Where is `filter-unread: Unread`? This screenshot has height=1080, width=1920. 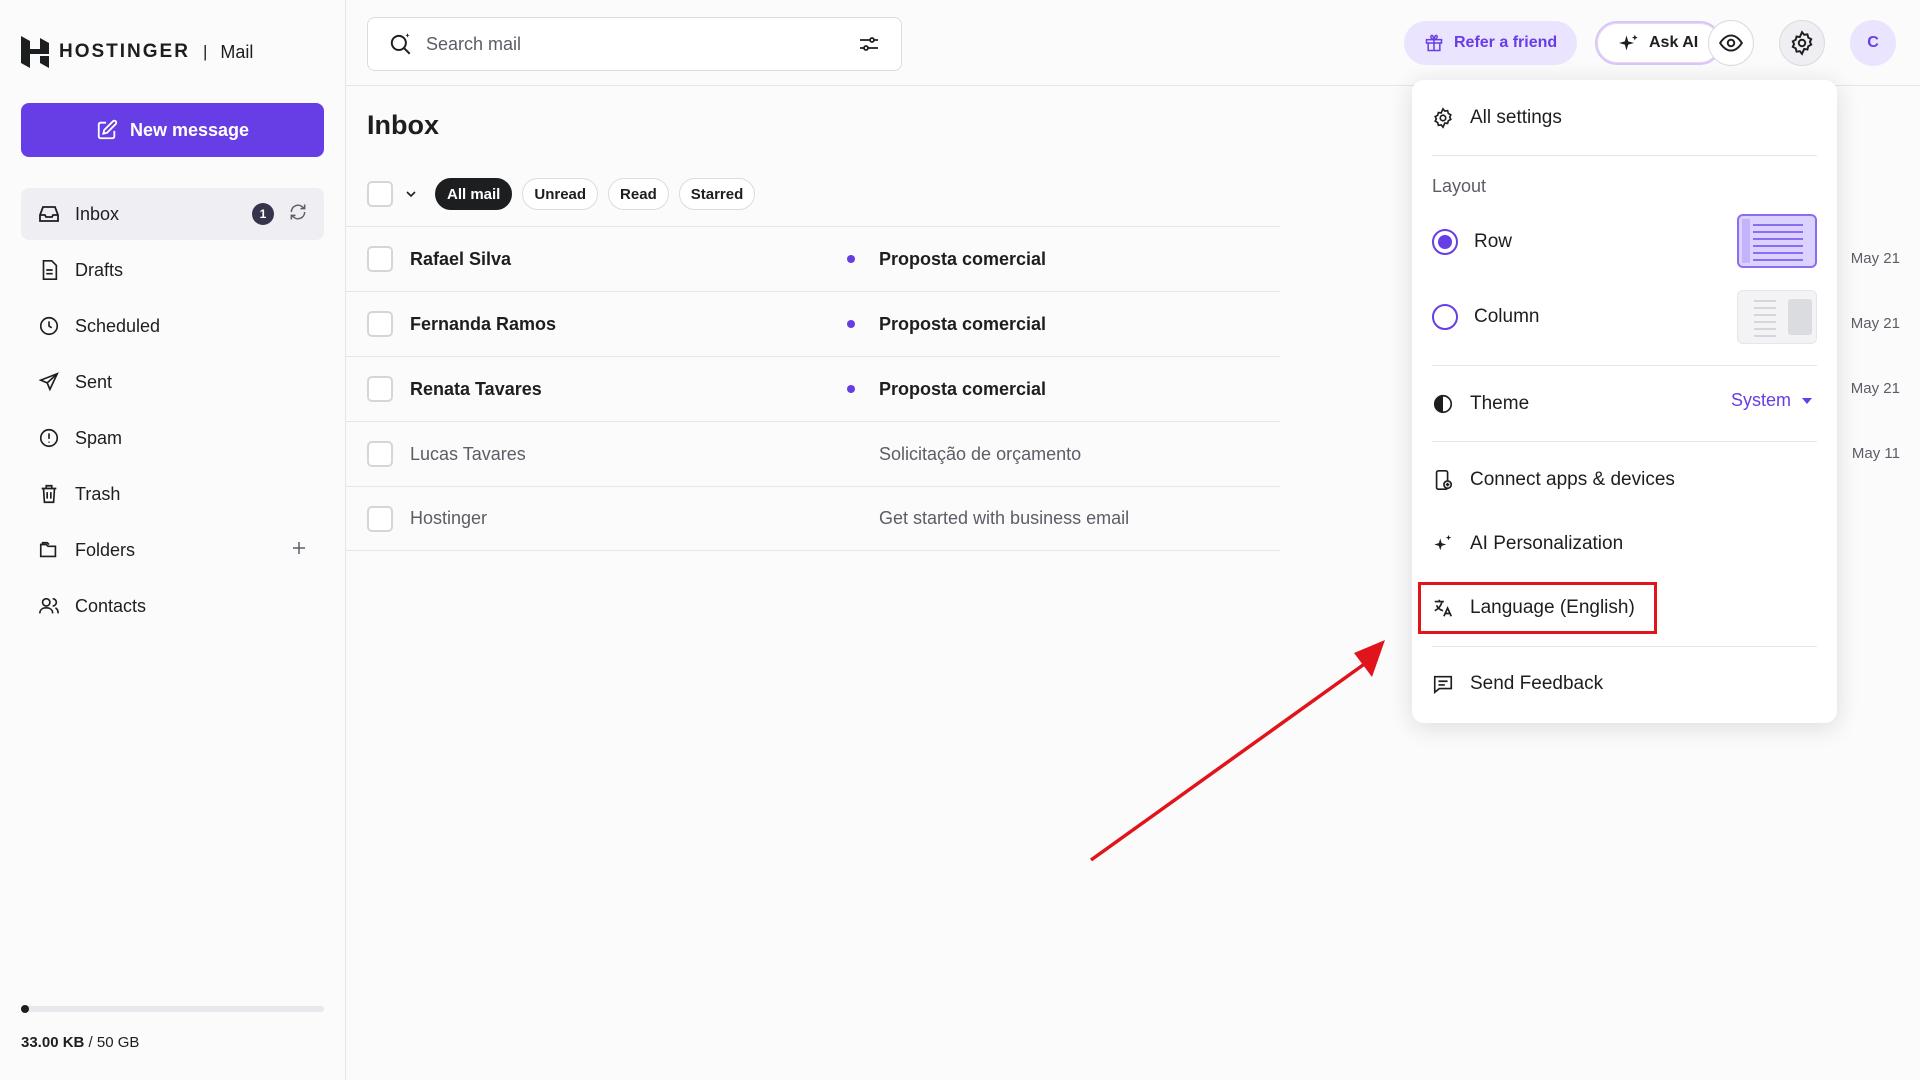
filter-unread: Unread is located at coordinates (560, 194).